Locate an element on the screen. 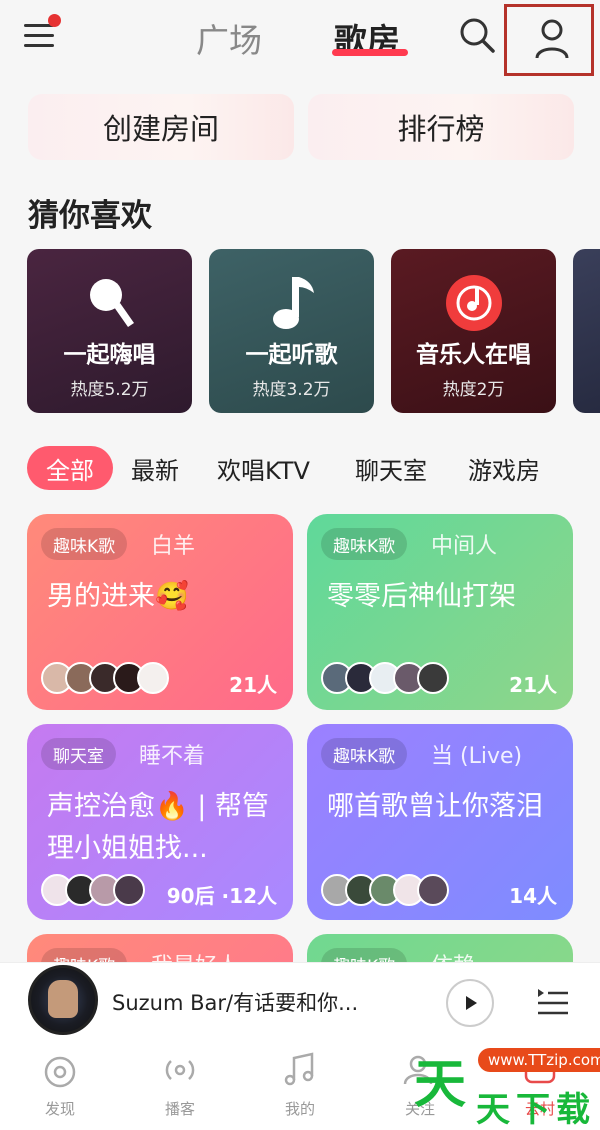  card-heat: 热度3.2万 is located at coordinates (291, 390).